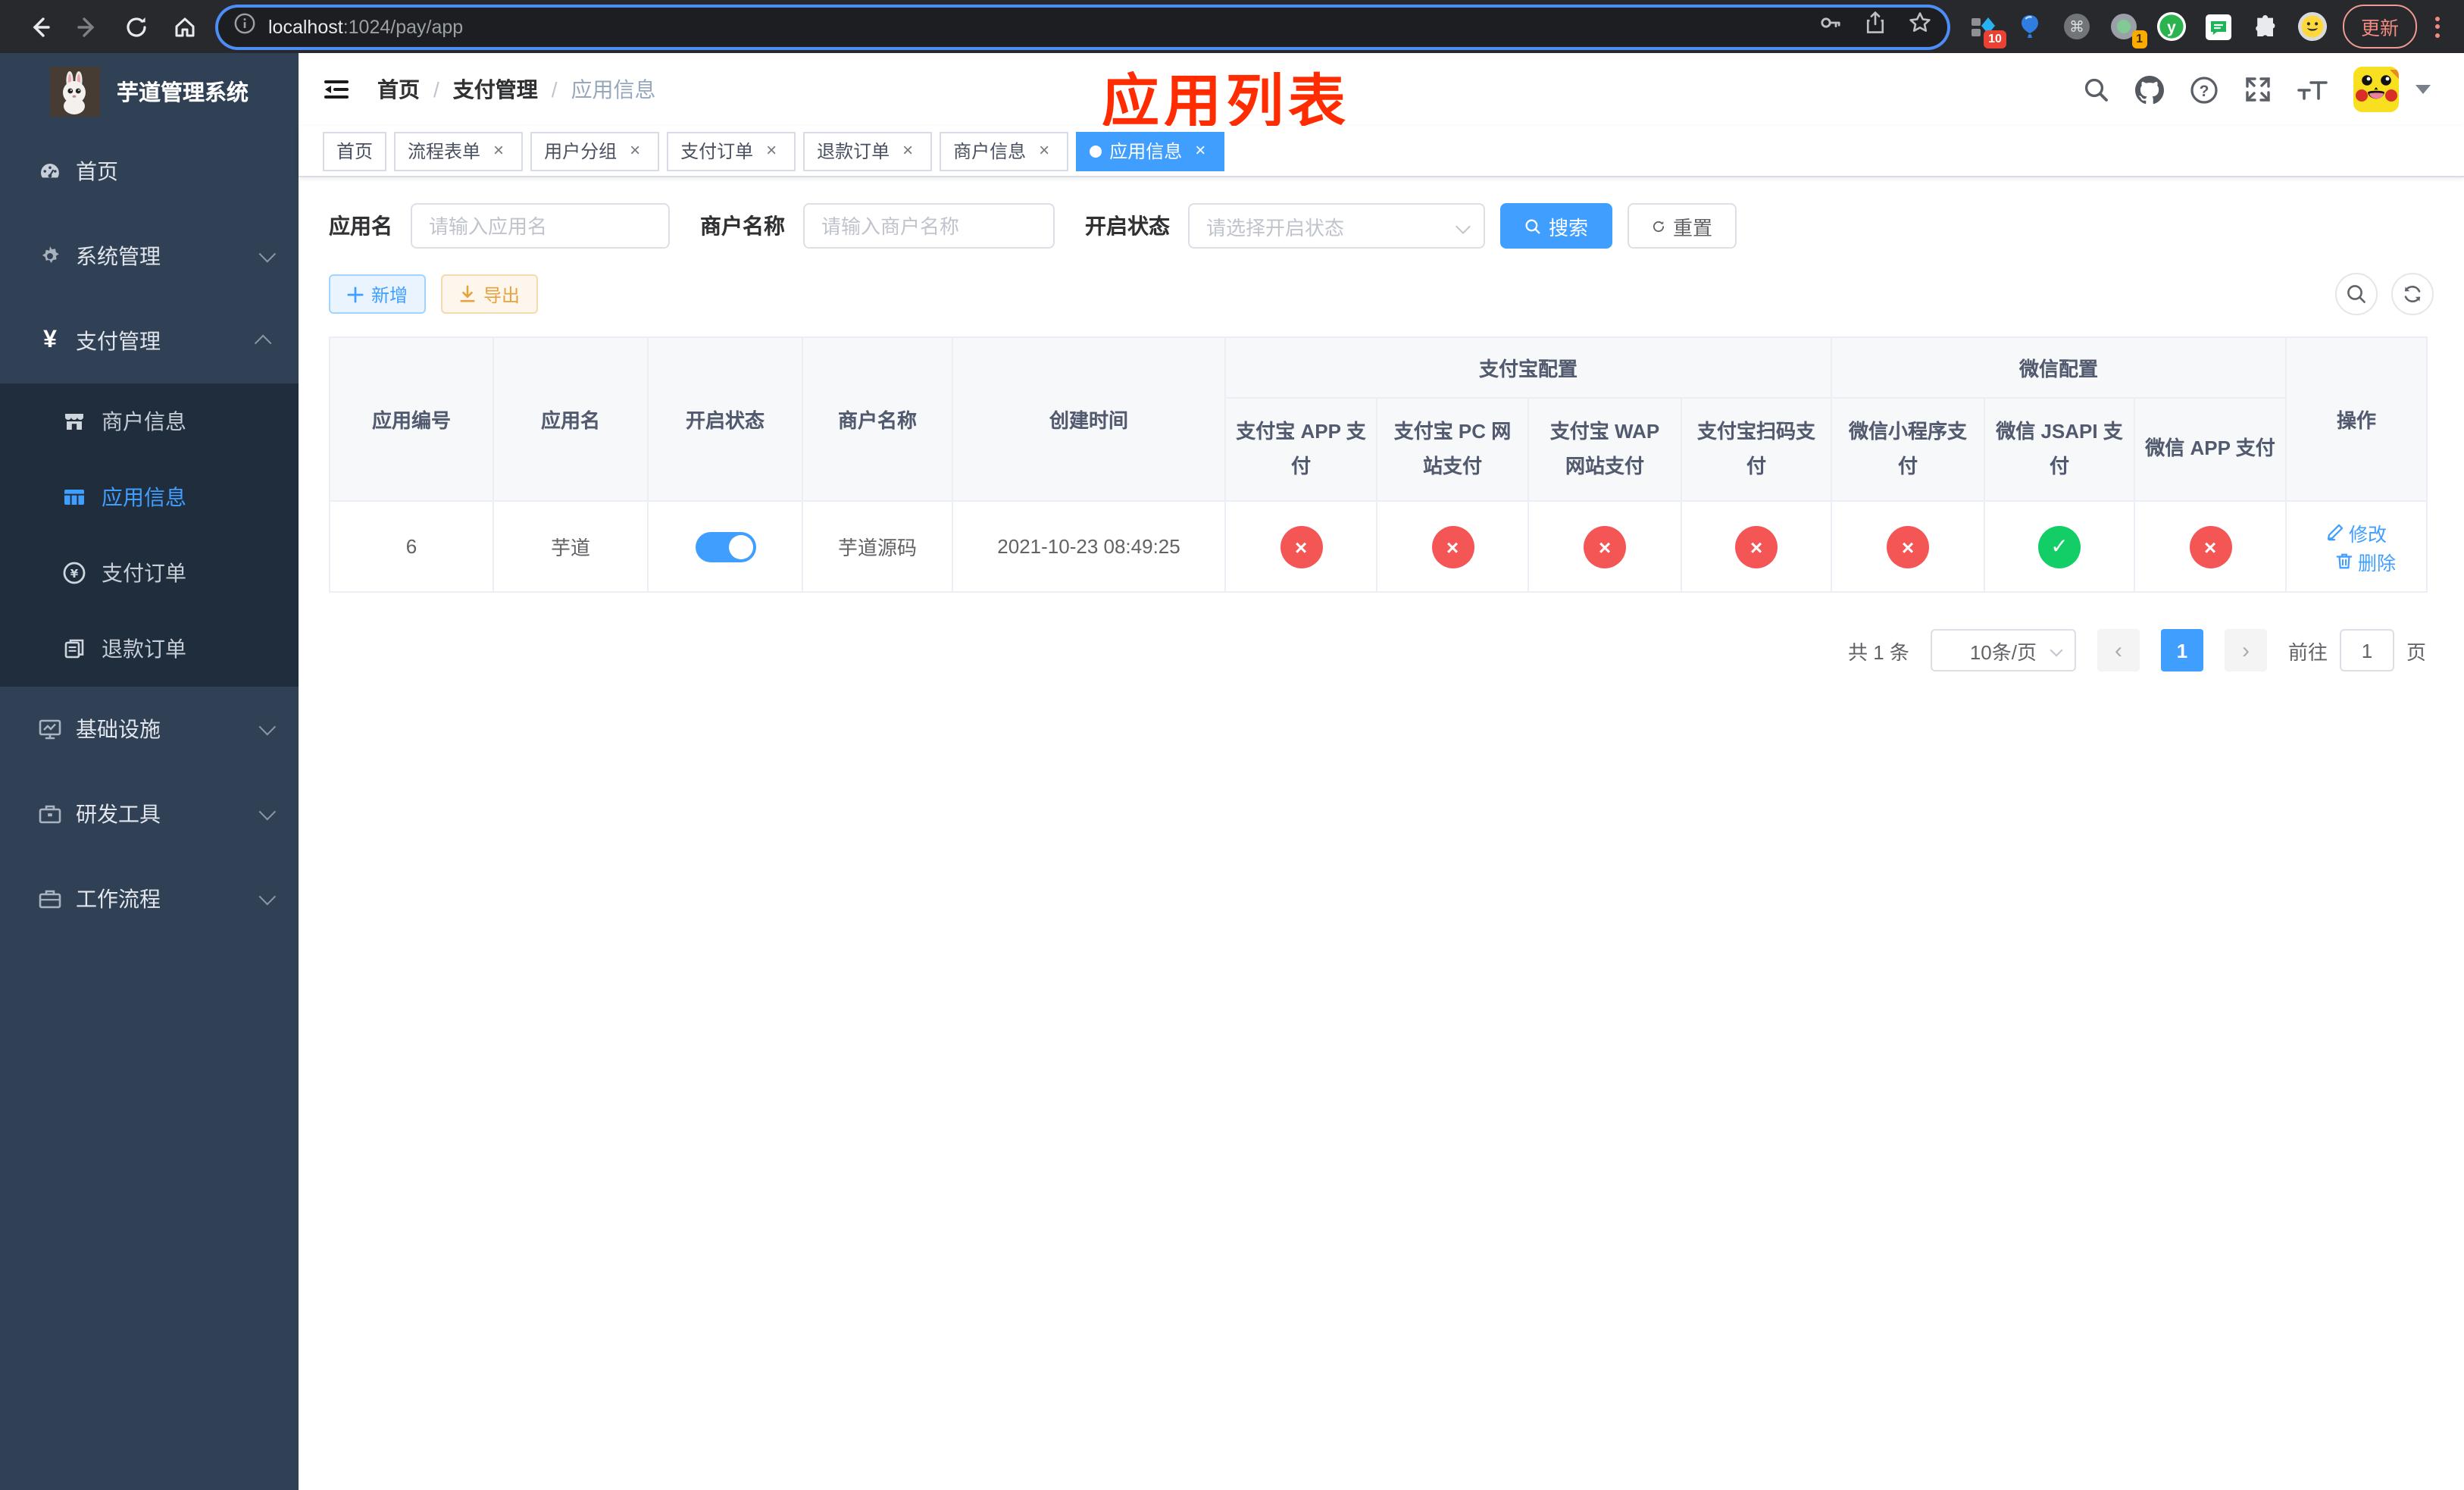  I want to click on goto-label: 前往, so click(2307, 651).